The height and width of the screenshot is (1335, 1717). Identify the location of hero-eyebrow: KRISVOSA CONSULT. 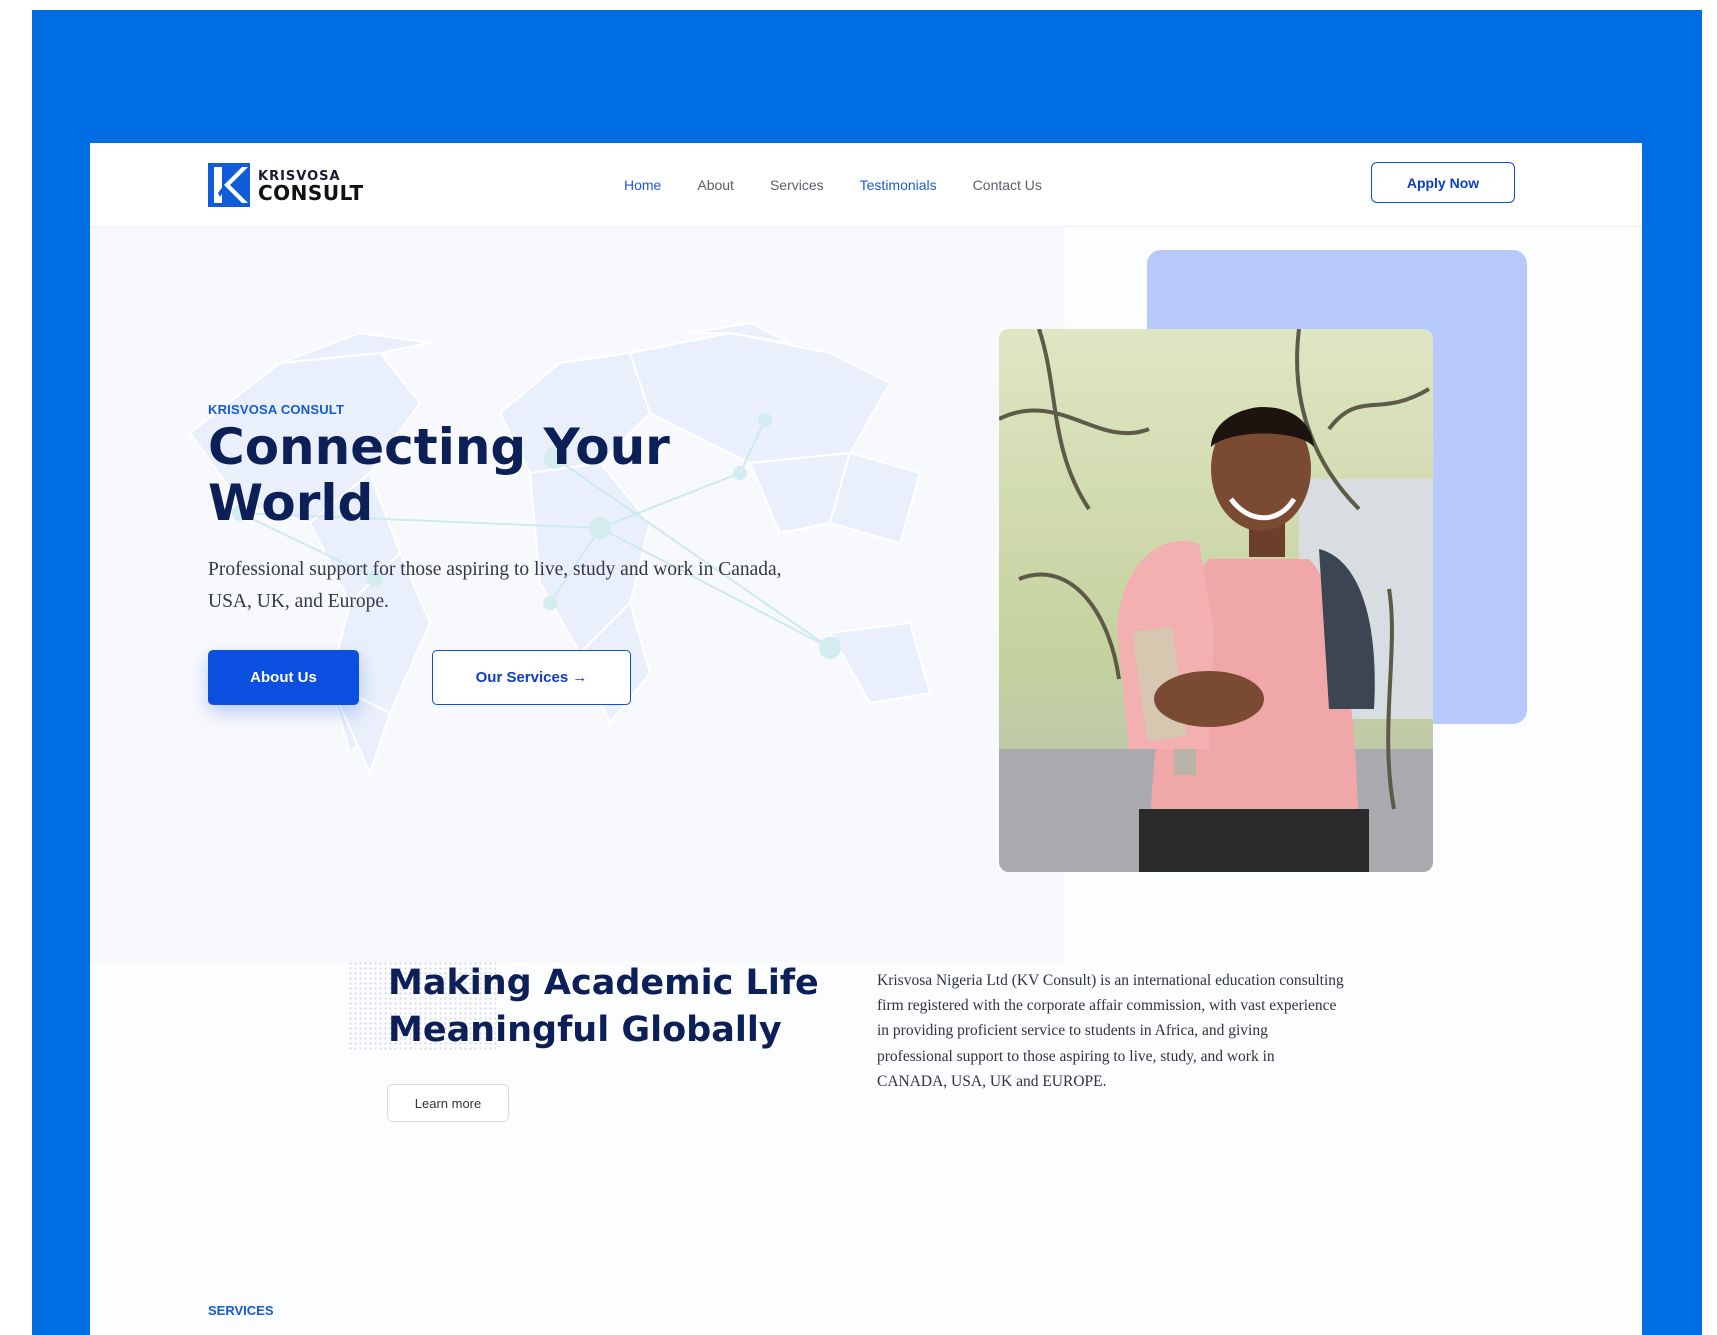
(276, 409).